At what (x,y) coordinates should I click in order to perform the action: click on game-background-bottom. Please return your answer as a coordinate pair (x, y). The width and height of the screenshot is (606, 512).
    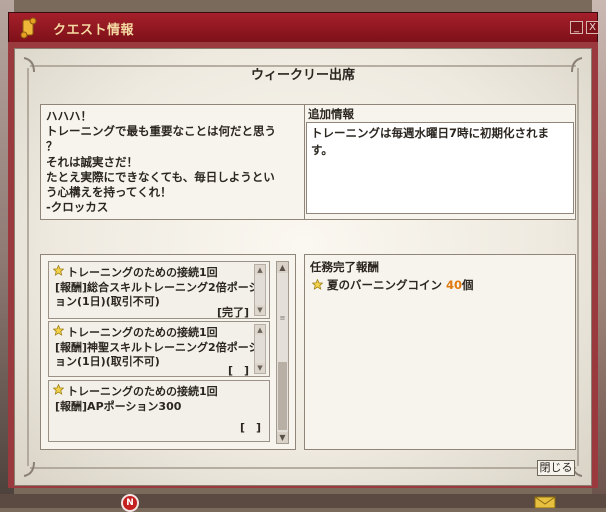
    Looking at the image, I should click on (303, 501).